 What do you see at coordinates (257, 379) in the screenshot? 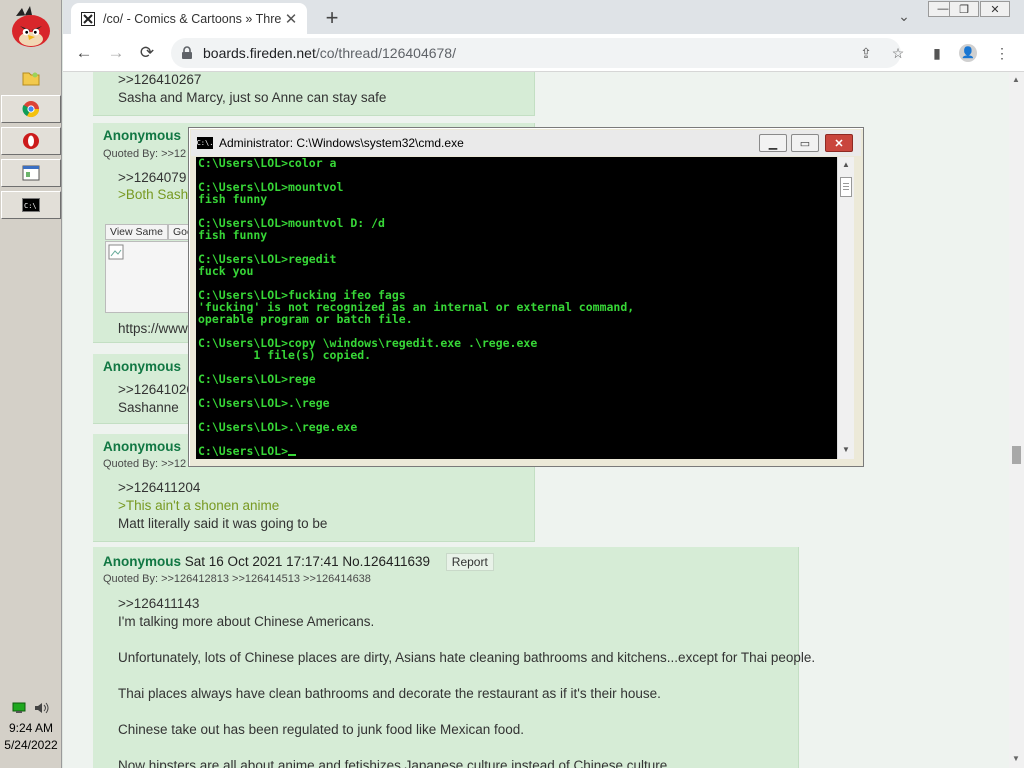
I see `console-line: C:\Users\LOL>rege` at bounding box center [257, 379].